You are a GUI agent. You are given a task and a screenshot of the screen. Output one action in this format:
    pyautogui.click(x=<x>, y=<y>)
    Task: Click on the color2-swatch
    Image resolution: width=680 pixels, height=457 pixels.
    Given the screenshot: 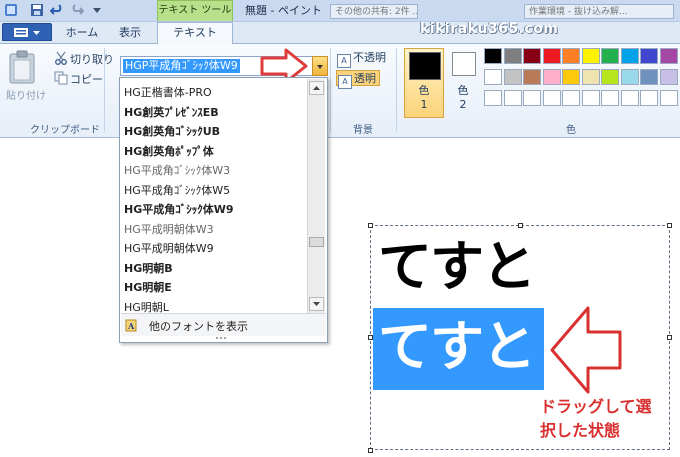 What is the action you would take?
    pyautogui.click(x=464, y=64)
    